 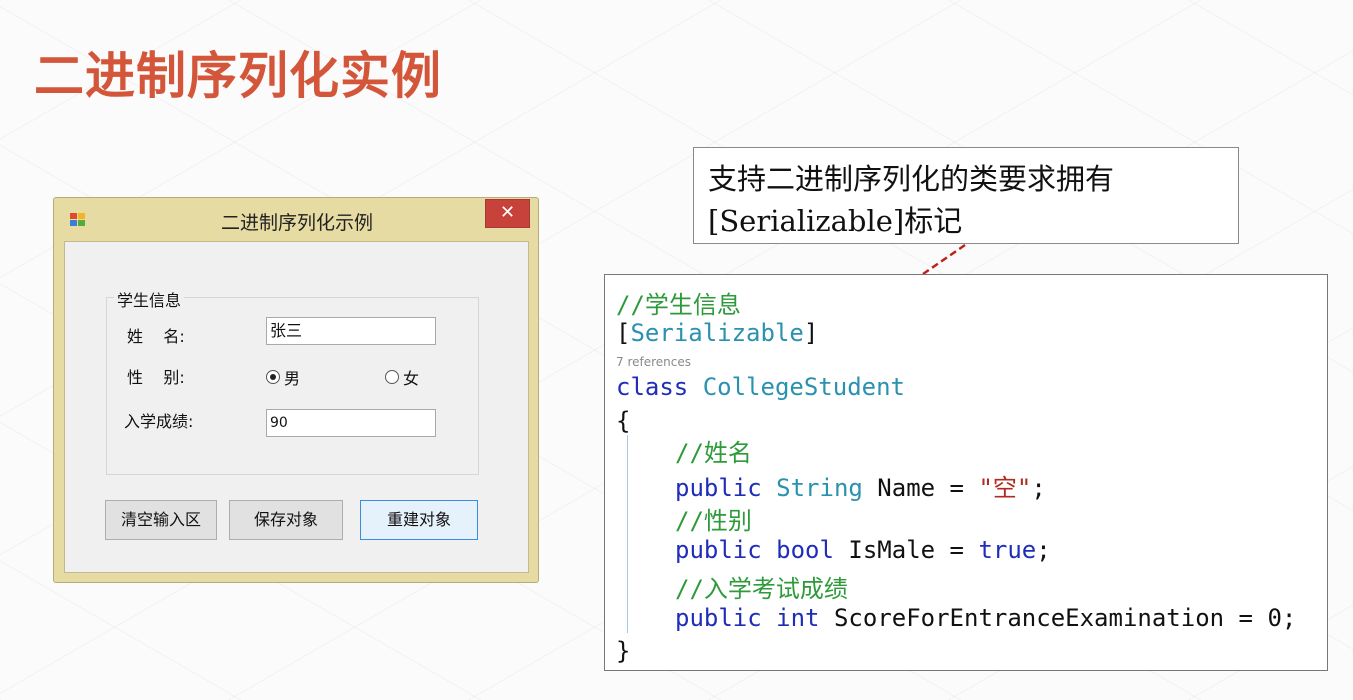 What do you see at coordinates (238, 76) in the screenshot?
I see `slide-title: 二进制序列化实例` at bounding box center [238, 76].